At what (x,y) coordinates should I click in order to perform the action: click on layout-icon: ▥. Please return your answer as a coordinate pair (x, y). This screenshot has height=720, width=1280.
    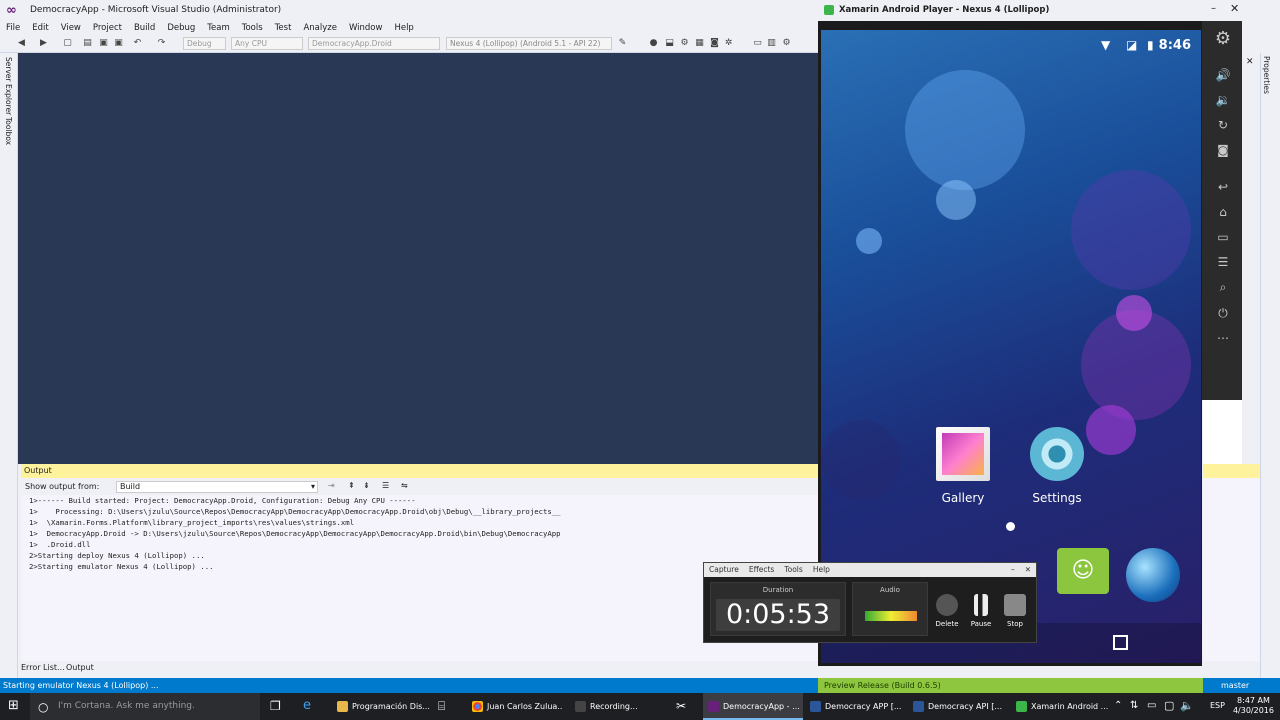
    Looking at the image, I should click on (771, 43).